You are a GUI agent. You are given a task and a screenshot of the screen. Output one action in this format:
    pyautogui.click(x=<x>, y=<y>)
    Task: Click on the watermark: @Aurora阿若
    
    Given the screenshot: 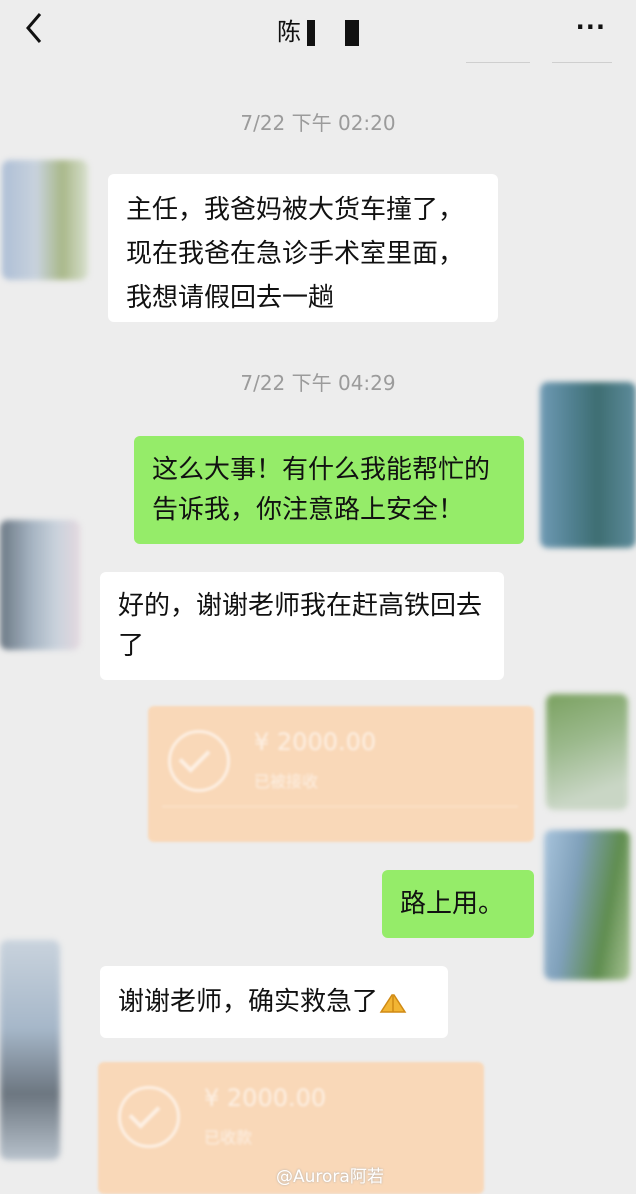 What is the action you would take?
    pyautogui.click(x=330, y=1177)
    